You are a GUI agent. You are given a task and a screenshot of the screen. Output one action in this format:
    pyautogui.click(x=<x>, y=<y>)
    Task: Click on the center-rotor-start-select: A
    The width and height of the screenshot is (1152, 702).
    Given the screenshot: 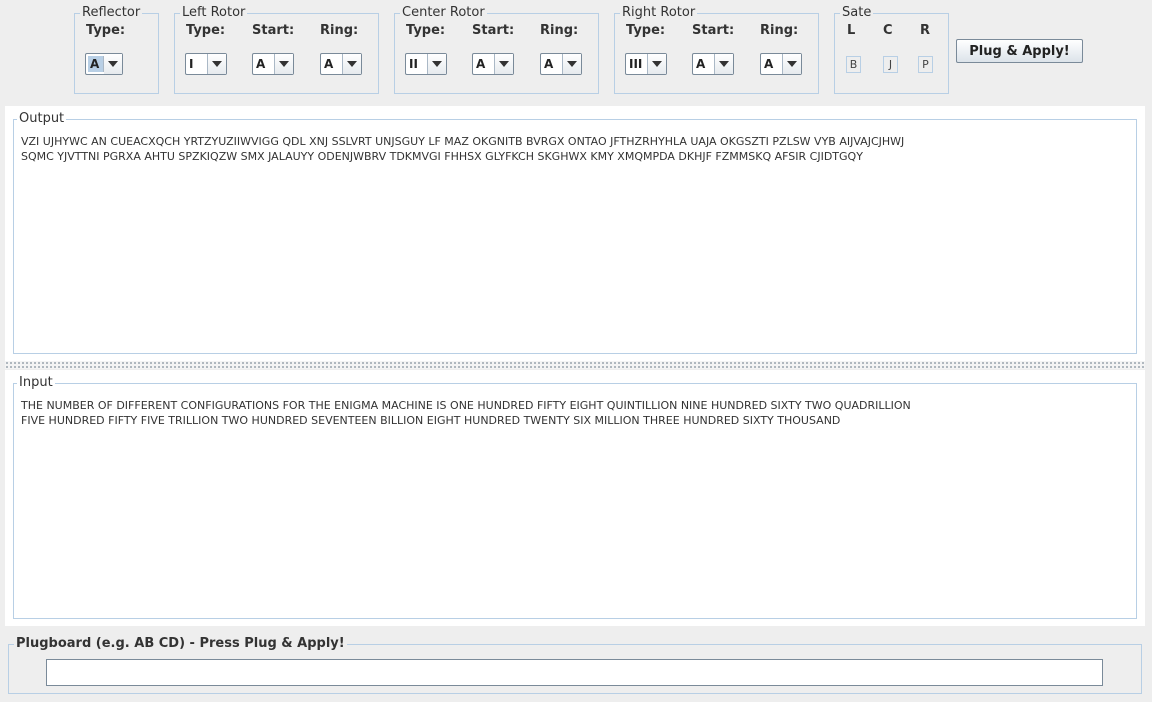 What is the action you would take?
    pyautogui.click(x=493, y=64)
    